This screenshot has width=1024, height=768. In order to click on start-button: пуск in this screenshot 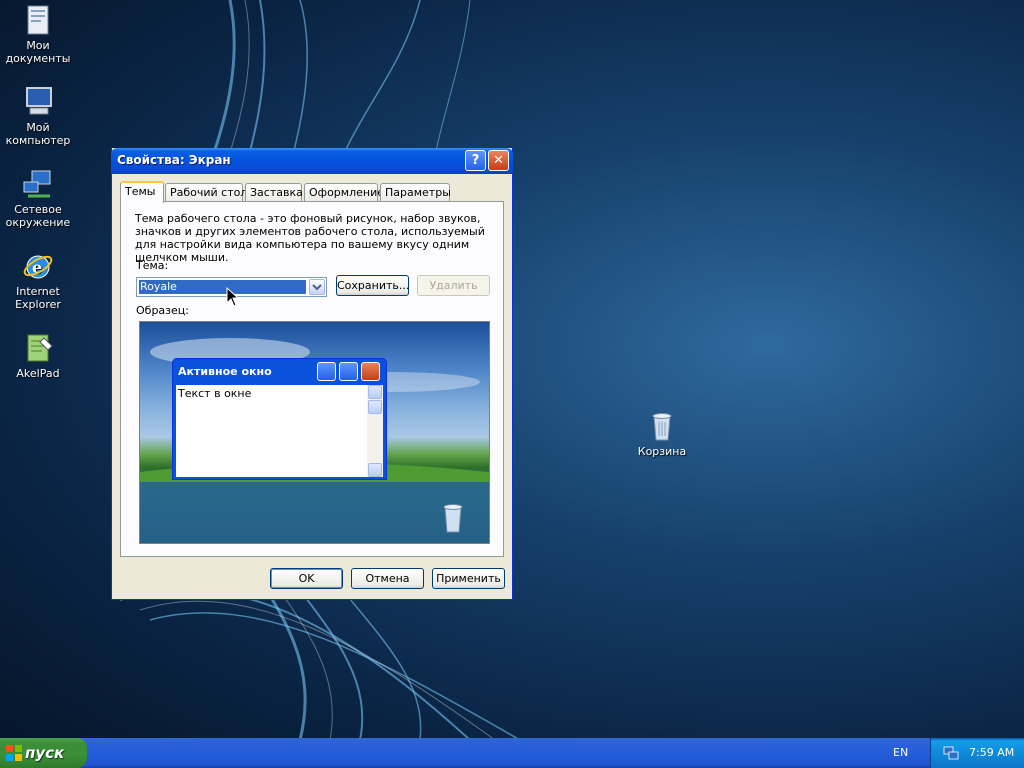, I will do `click(43, 753)`.